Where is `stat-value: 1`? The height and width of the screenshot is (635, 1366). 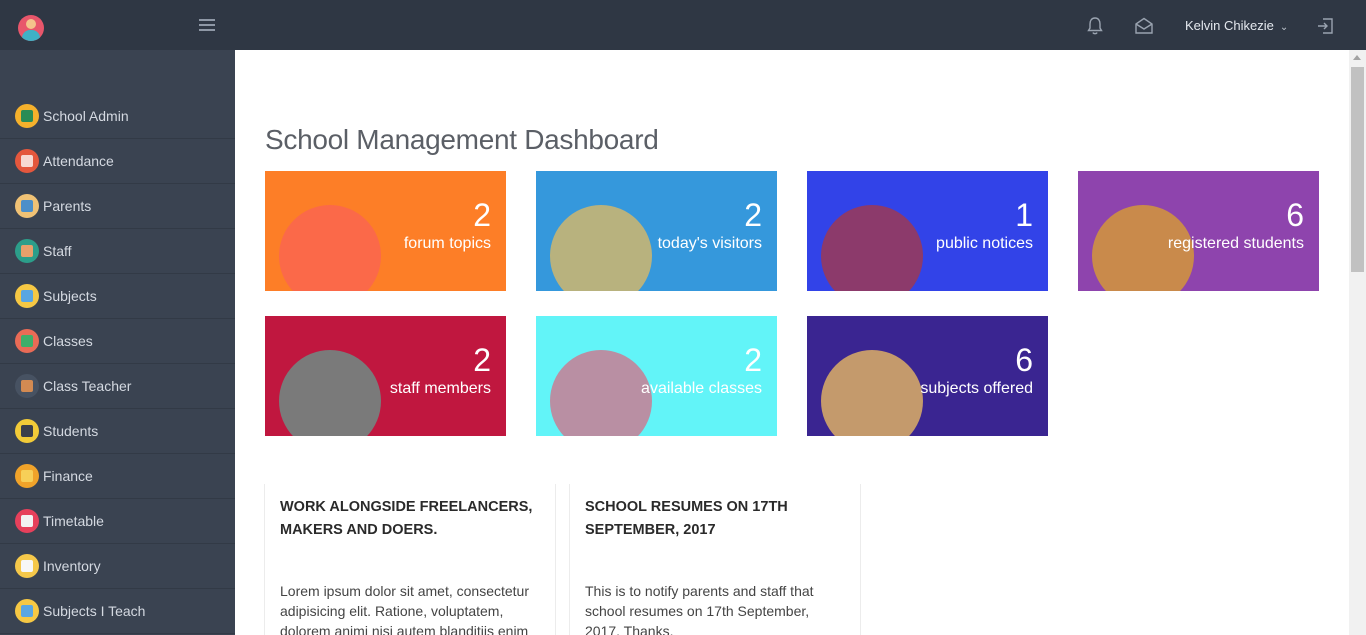 stat-value: 1 is located at coordinates (1024, 215).